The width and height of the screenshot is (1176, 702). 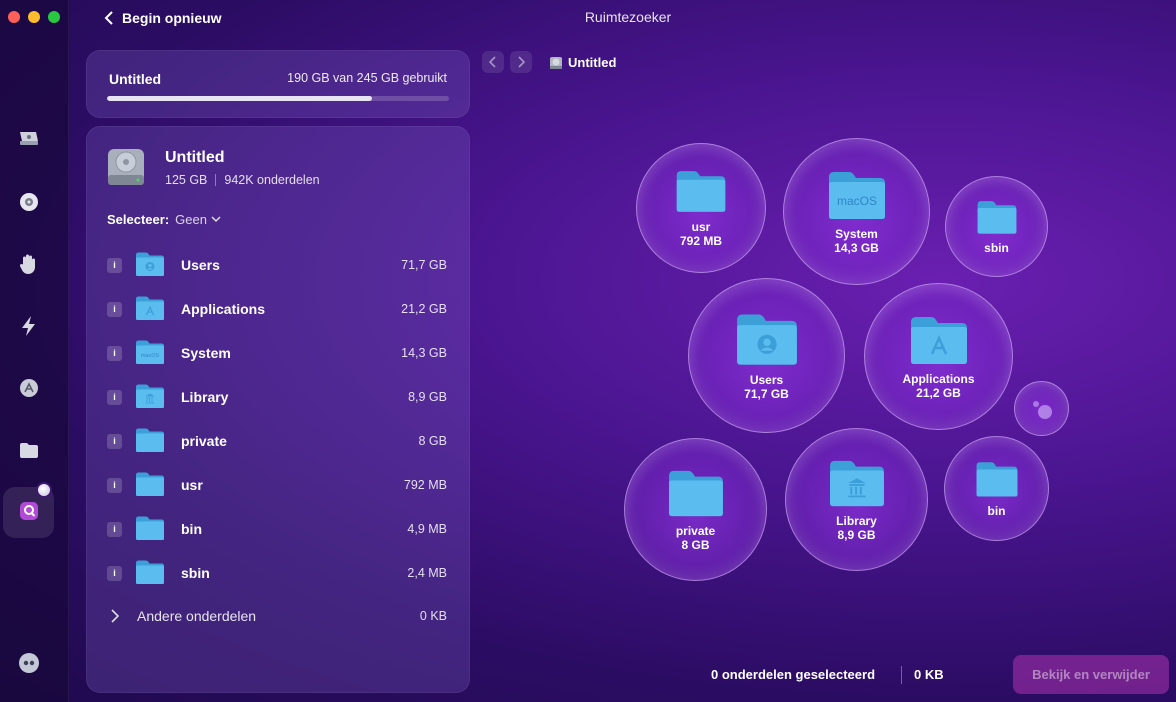 I want to click on list-item: i Library 8,9 GB, so click(x=278, y=397).